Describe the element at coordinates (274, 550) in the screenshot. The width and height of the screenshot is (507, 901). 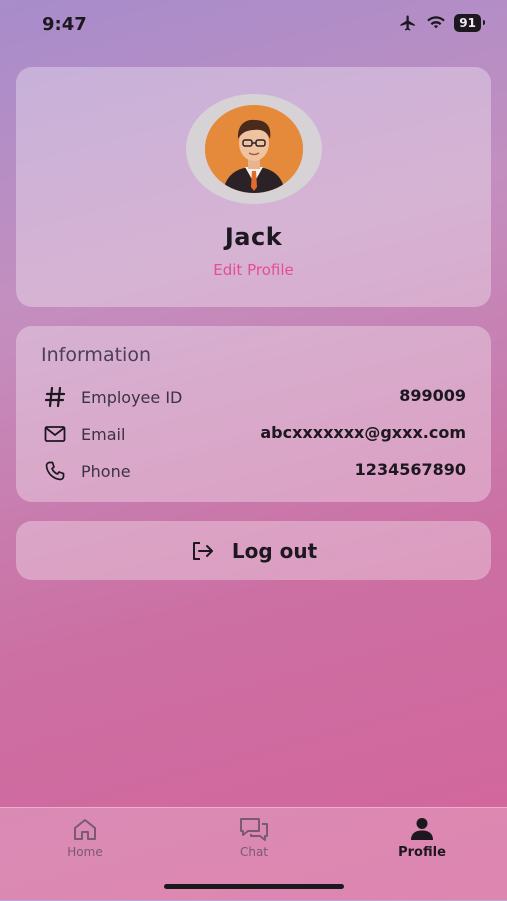
I see `logout-label: Log out` at that location.